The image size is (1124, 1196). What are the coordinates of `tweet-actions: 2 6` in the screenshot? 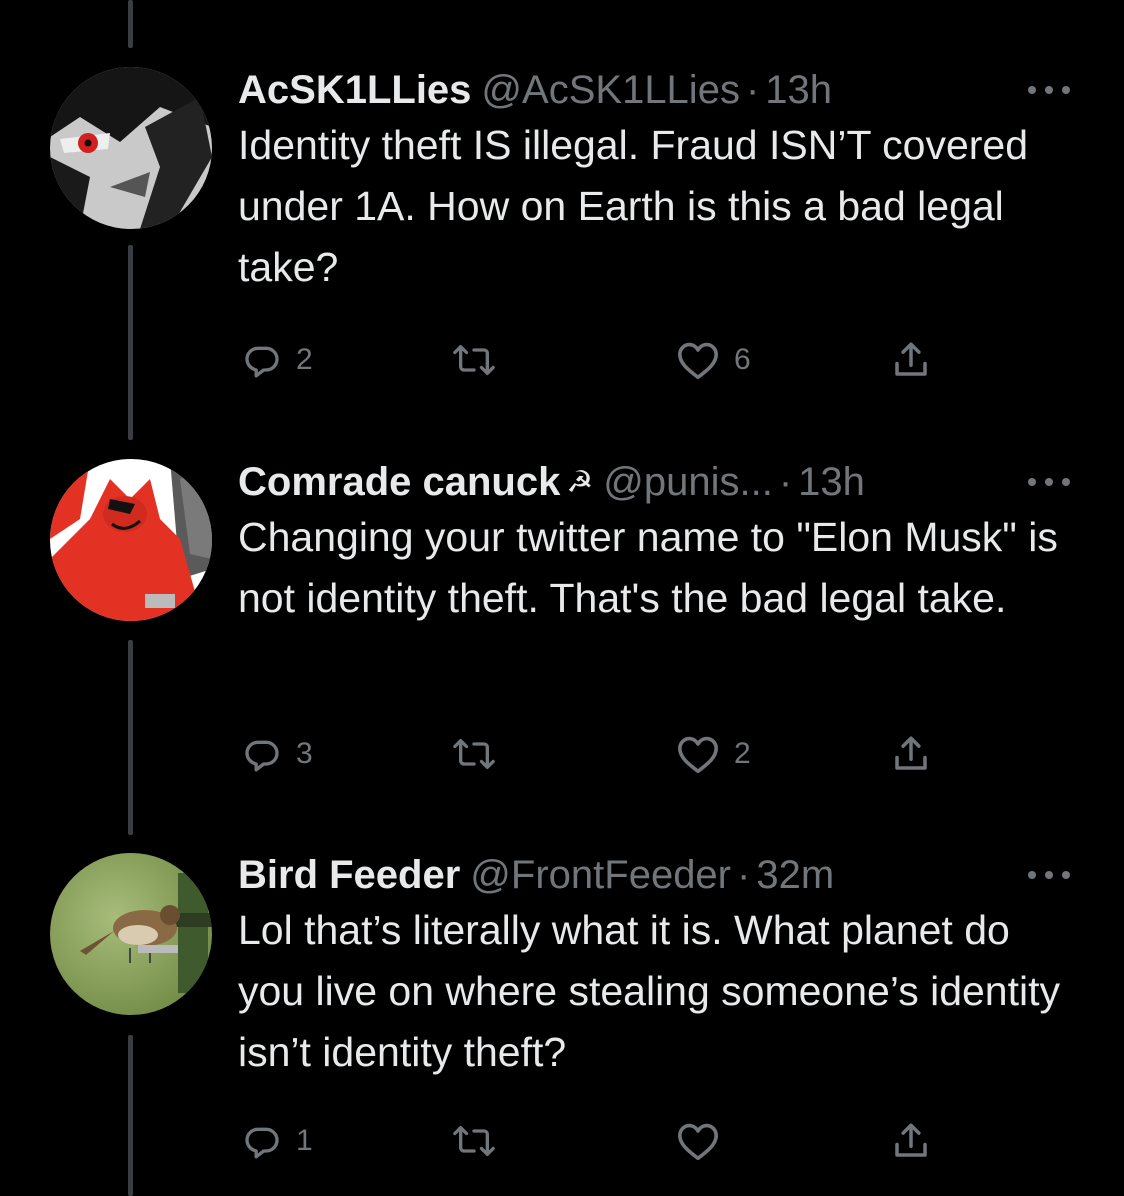 It's located at (562, 360).